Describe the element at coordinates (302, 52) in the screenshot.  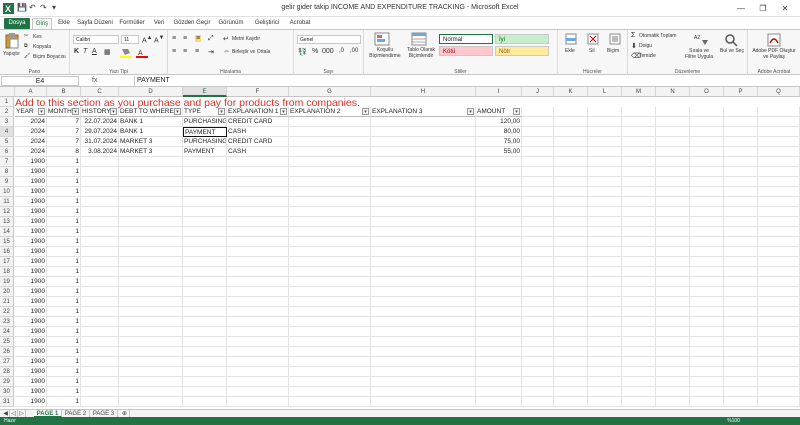
I see `currency-icon: 💱` at that location.